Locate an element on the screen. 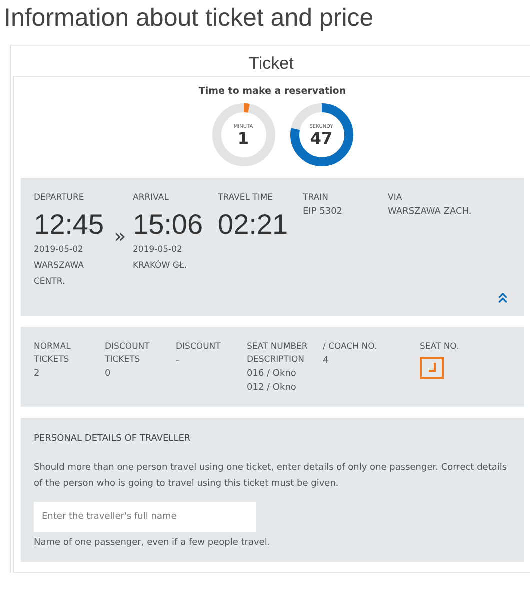 The width and height of the screenshot is (530, 600). column-label: TRAVEL TIME is located at coordinates (246, 198).